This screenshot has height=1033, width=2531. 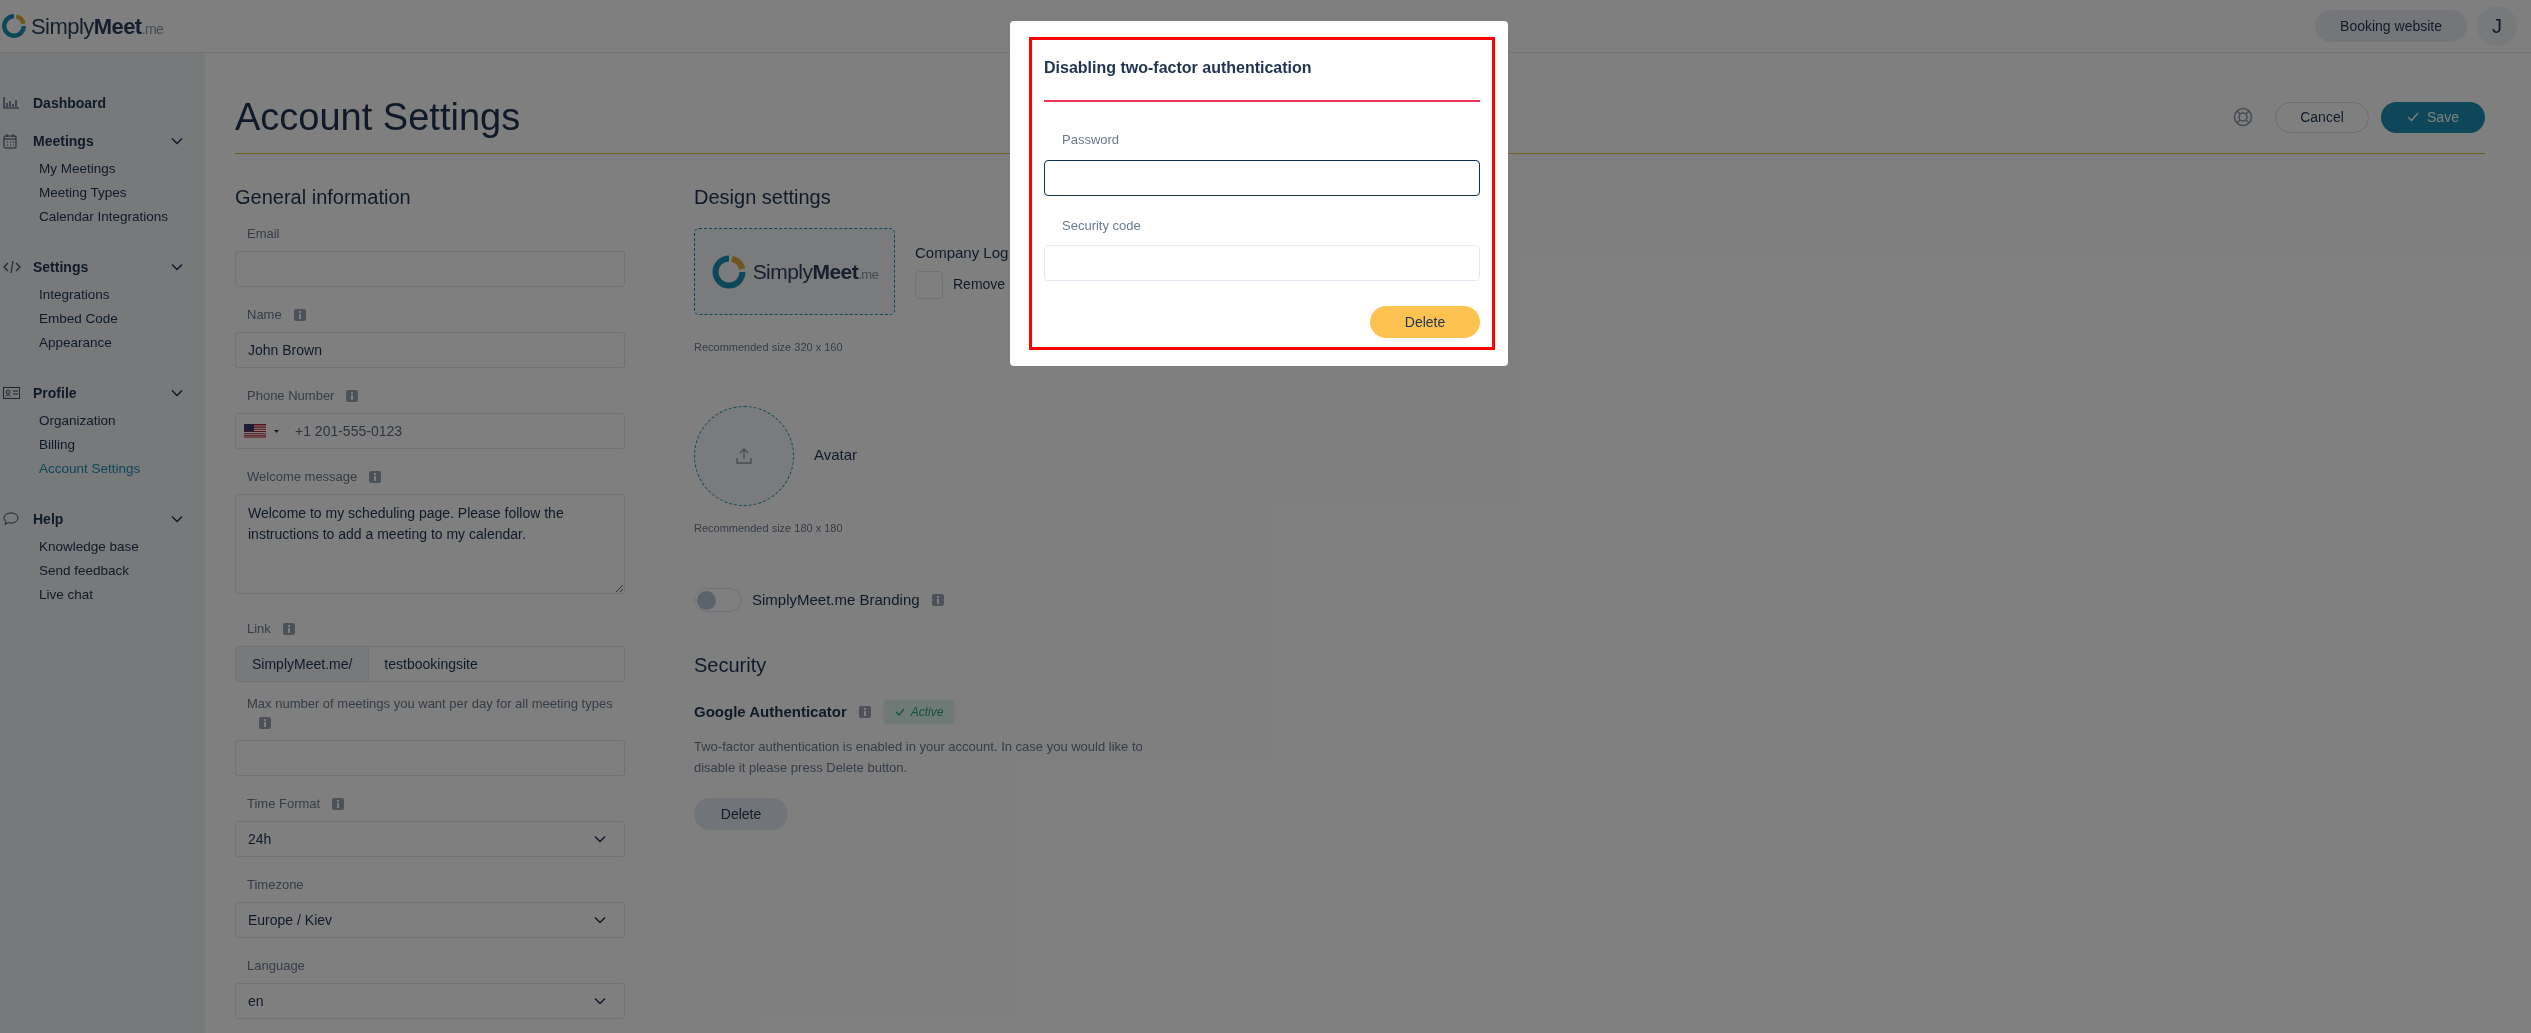 What do you see at coordinates (1425, 322) in the screenshot?
I see `confirm-delete-button: Delete` at bounding box center [1425, 322].